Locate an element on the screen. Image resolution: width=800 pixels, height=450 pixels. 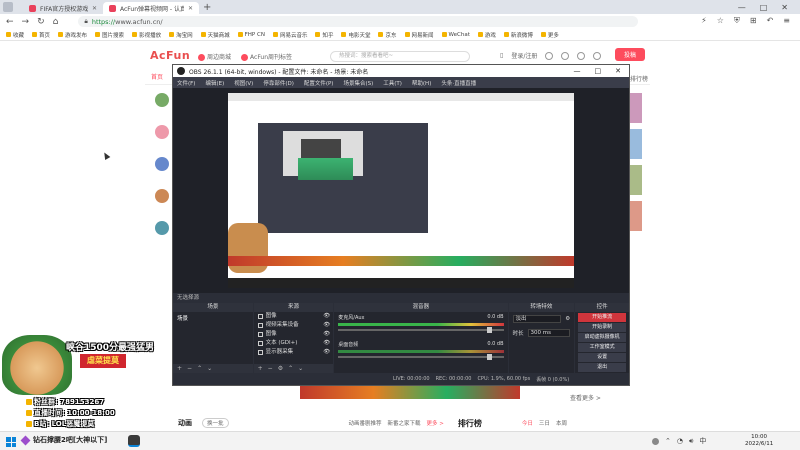
duration-input: 300 ms is located at coordinates (549, 333).